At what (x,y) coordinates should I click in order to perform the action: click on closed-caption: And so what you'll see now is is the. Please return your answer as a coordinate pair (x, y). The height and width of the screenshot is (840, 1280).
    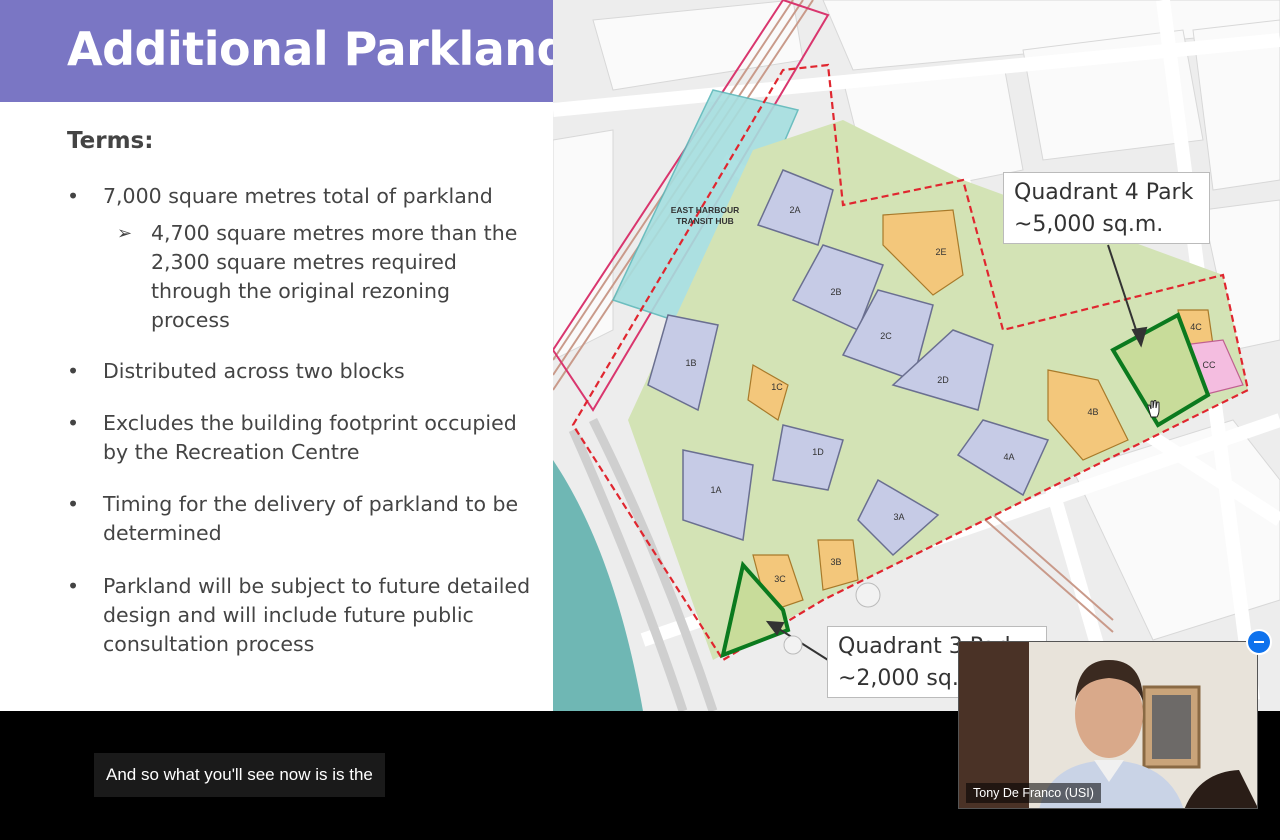
    Looking at the image, I should click on (239, 775).